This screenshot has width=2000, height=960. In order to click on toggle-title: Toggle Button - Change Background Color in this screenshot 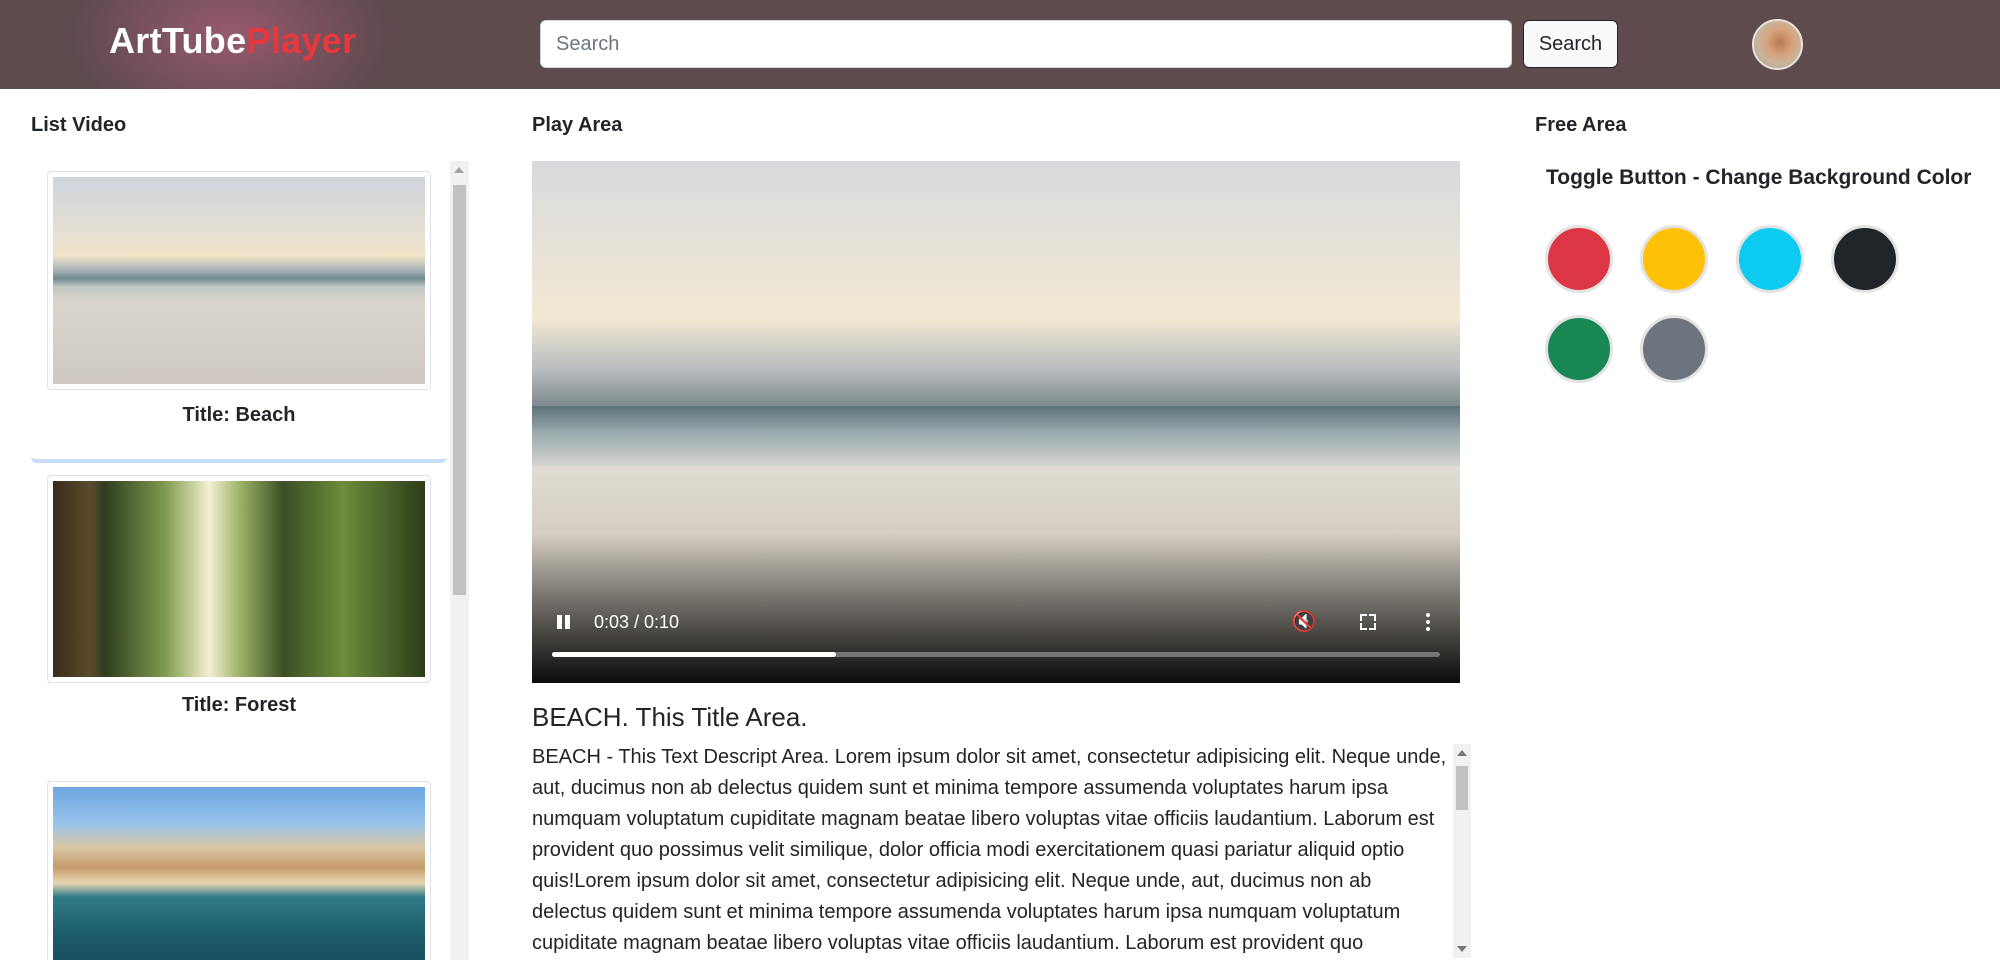, I will do `click(1759, 177)`.